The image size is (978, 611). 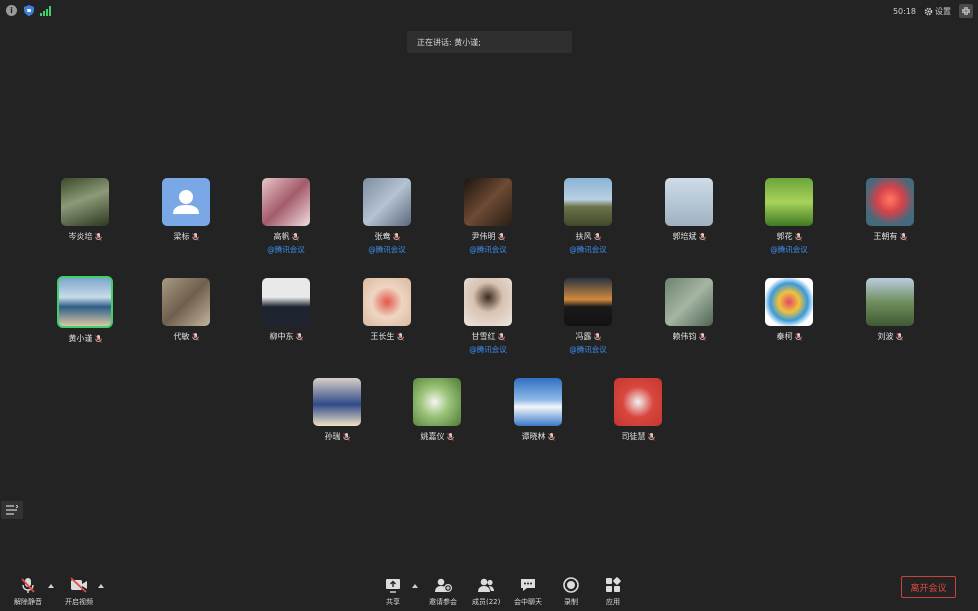 What do you see at coordinates (488, 336) in the screenshot?
I see `participant-name-row: 甘雪红` at bounding box center [488, 336].